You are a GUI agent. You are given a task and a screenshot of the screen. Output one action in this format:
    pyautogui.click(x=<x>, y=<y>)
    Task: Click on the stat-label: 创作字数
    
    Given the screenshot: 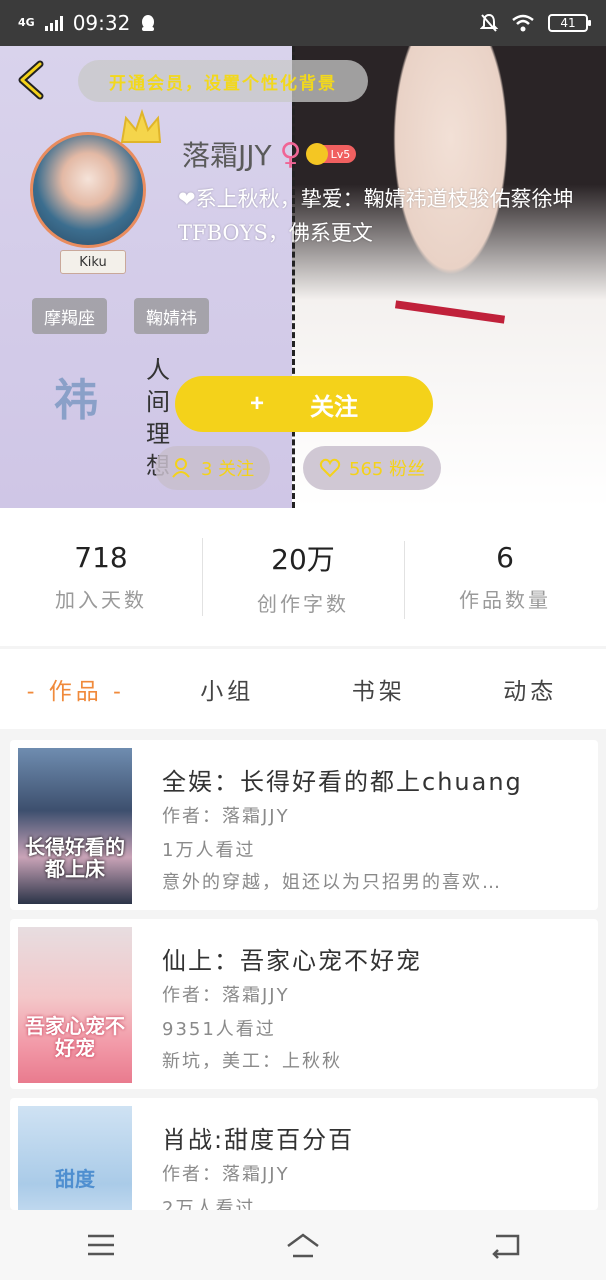 What is the action you would take?
    pyautogui.click(x=303, y=603)
    